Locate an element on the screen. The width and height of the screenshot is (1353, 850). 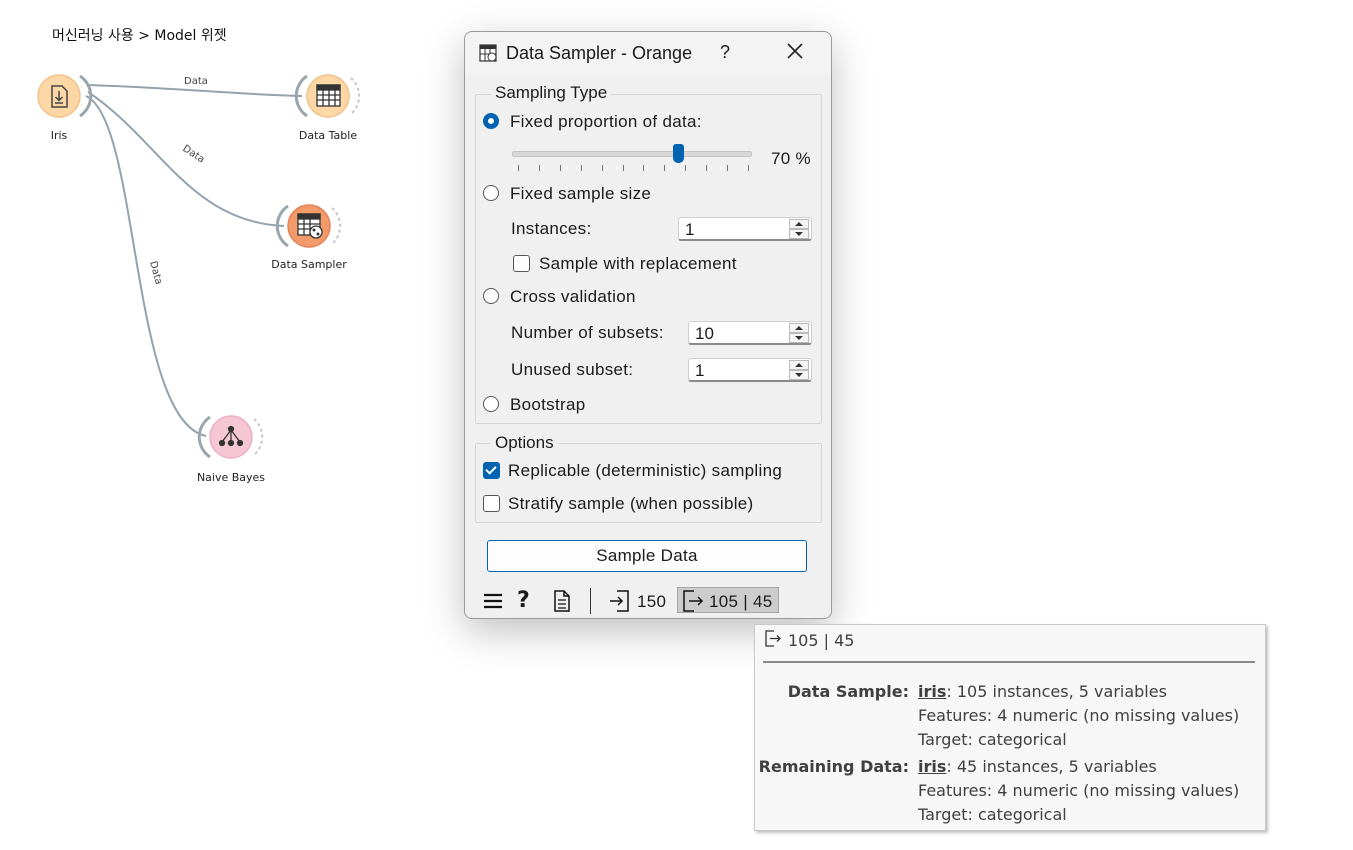
remaining-data-line: iris: 45 instances, 5 variables is located at coordinates (1037, 766).